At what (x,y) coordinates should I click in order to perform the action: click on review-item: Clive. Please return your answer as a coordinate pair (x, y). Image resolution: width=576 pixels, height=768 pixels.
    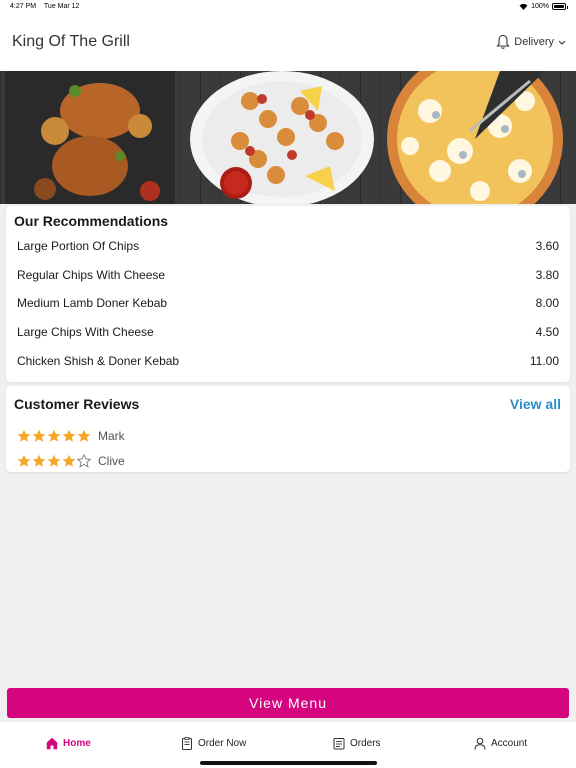
    Looking at the image, I should click on (71, 461).